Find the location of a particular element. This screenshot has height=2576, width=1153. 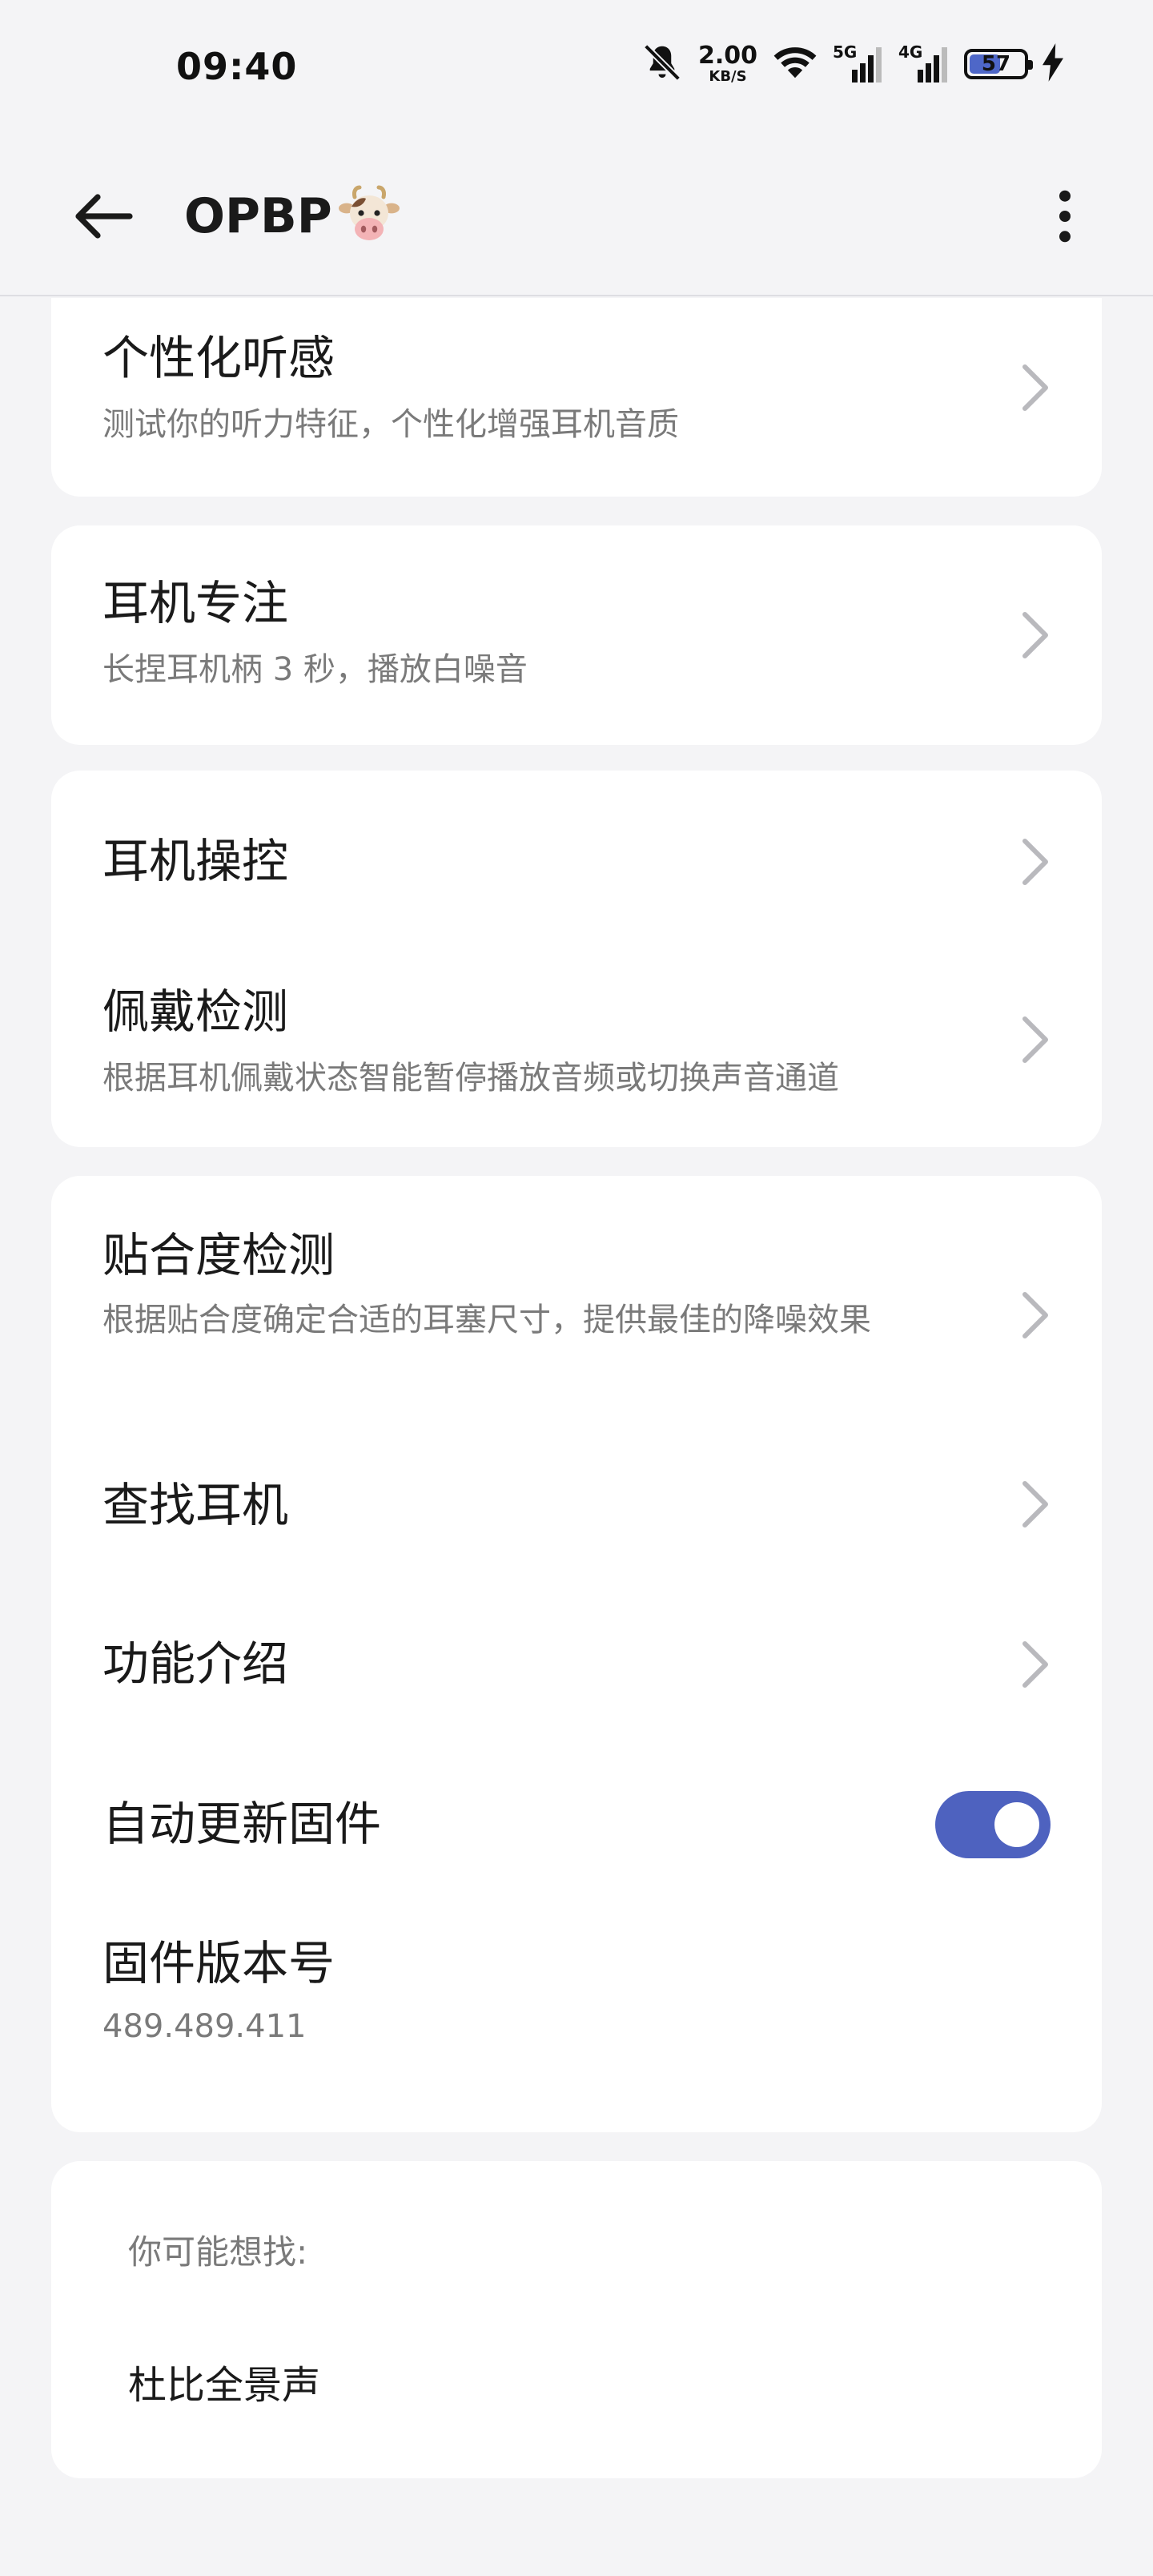

find-earbuds-row: 查找耳机 is located at coordinates (576, 1504).